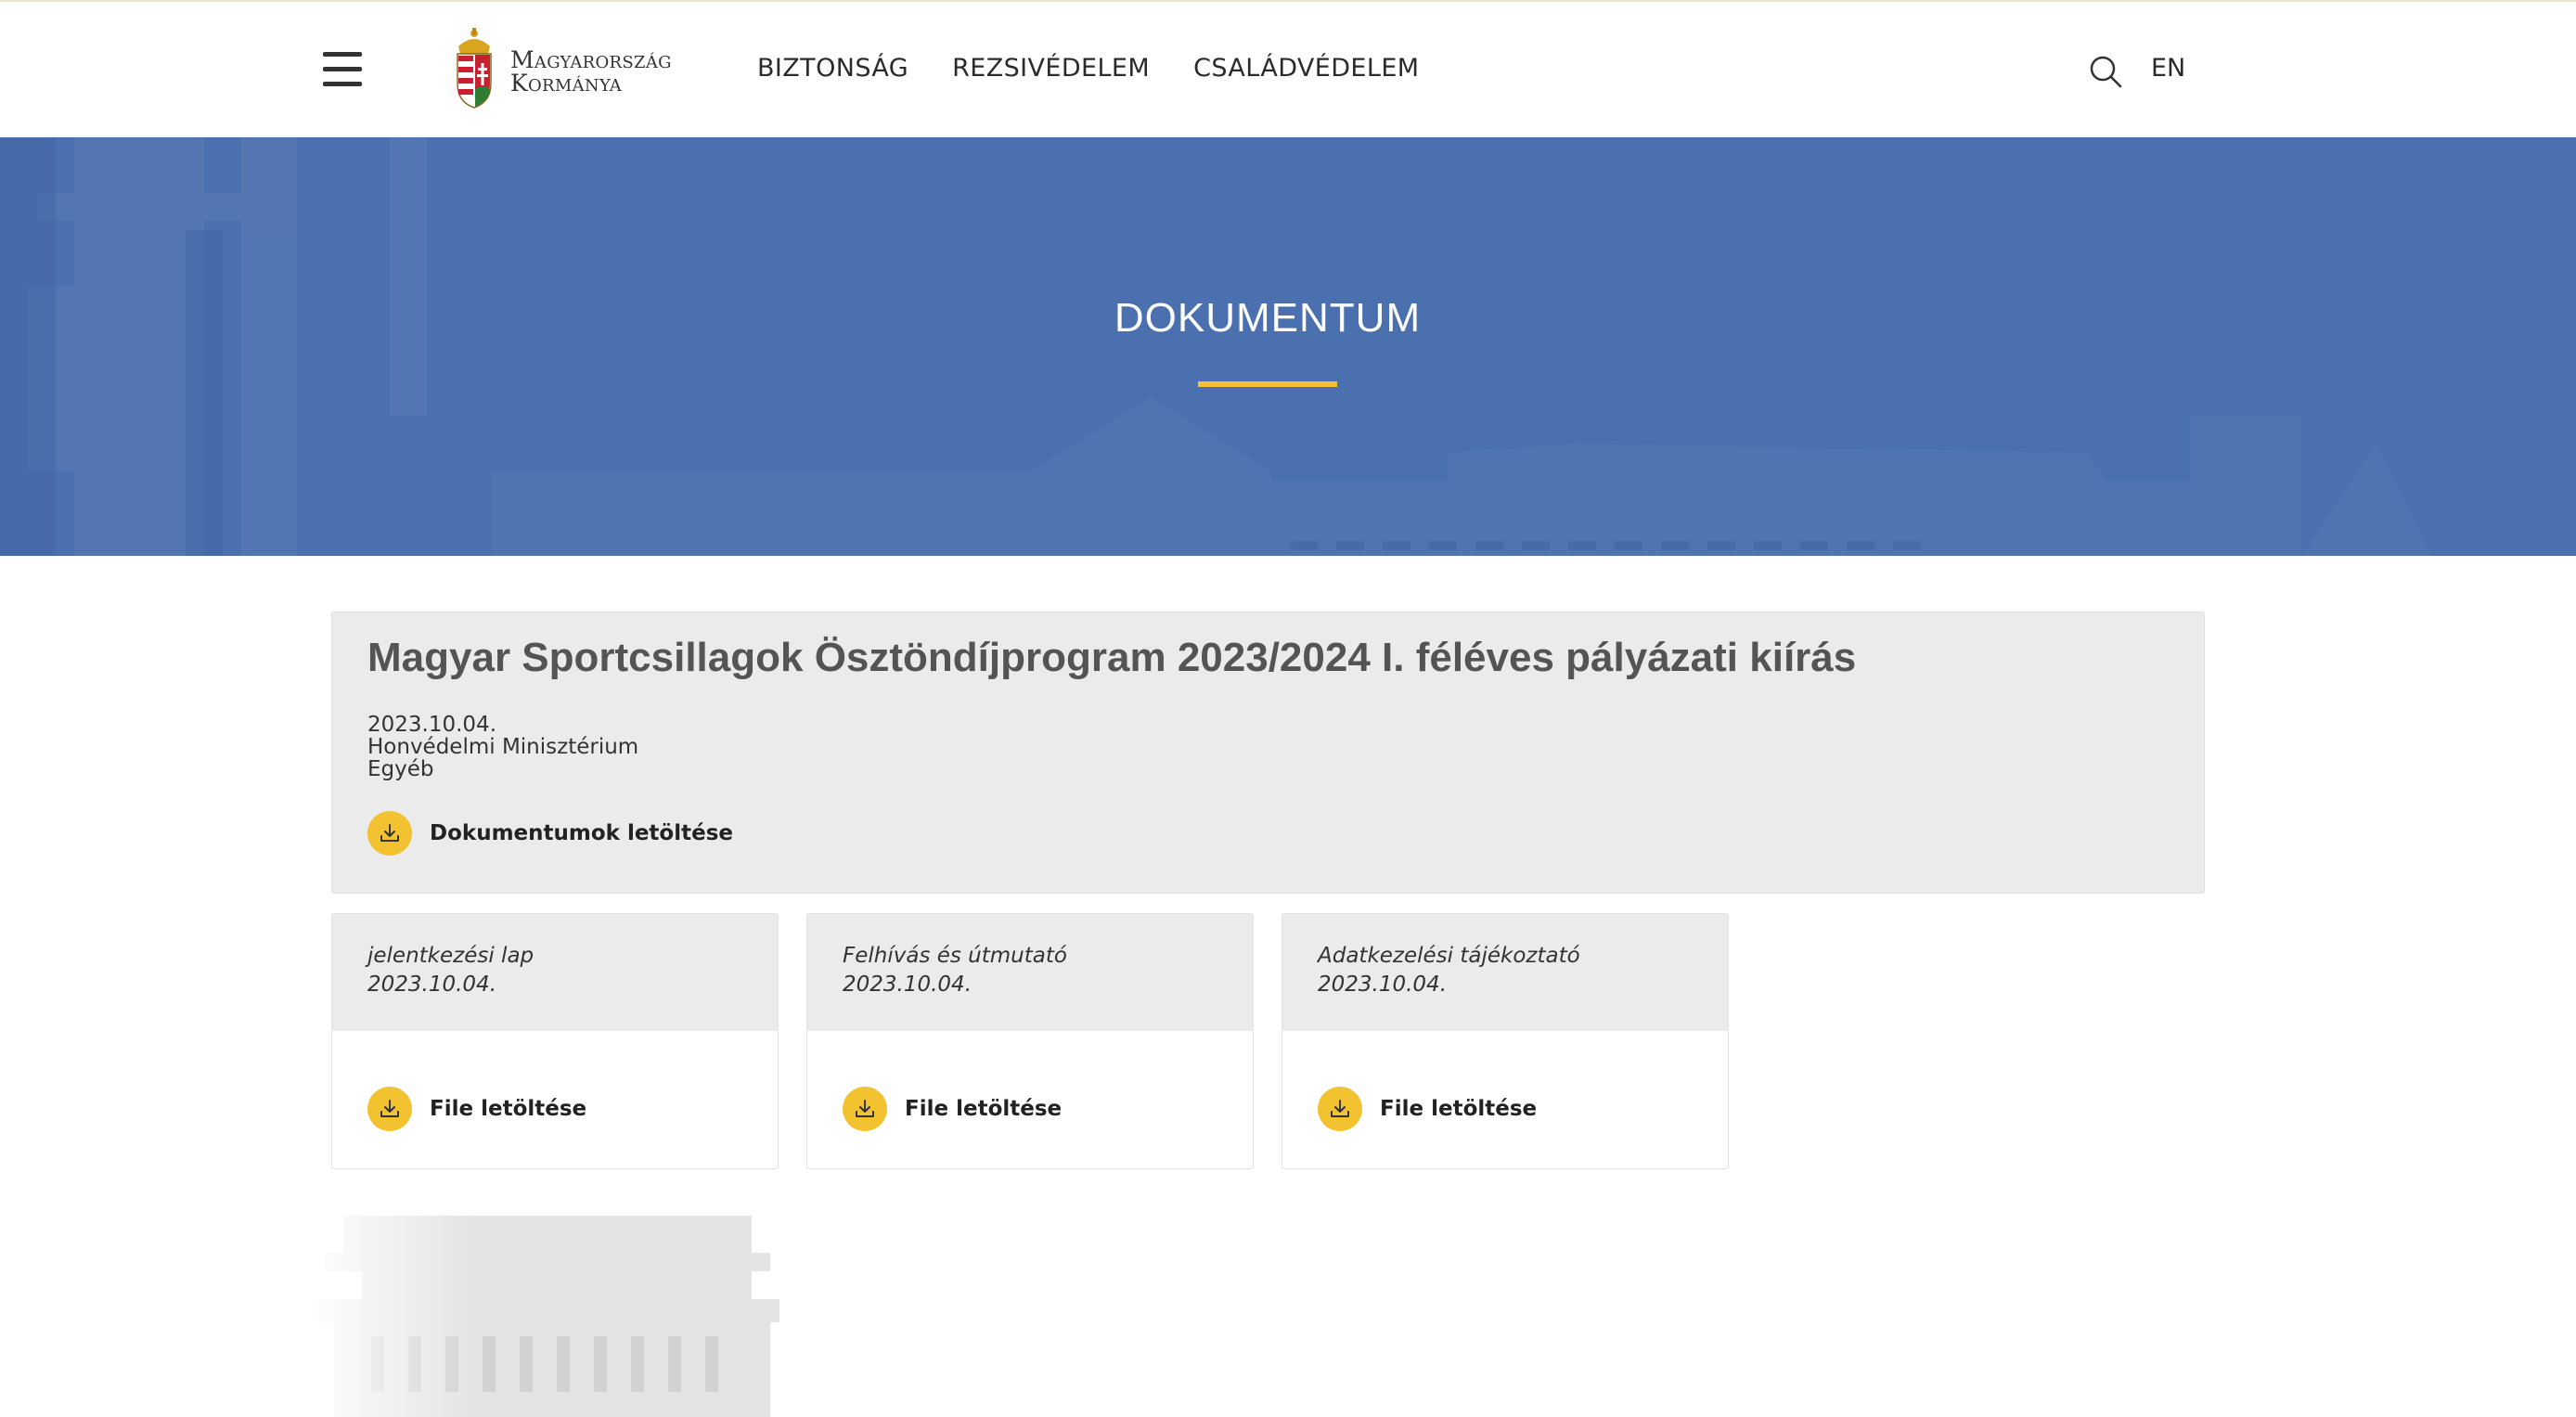 The width and height of the screenshot is (2576, 1417). What do you see at coordinates (832, 68) in the screenshot?
I see `nav-item-biztonsag: BIZTONSÁG` at bounding box center [832, 68].